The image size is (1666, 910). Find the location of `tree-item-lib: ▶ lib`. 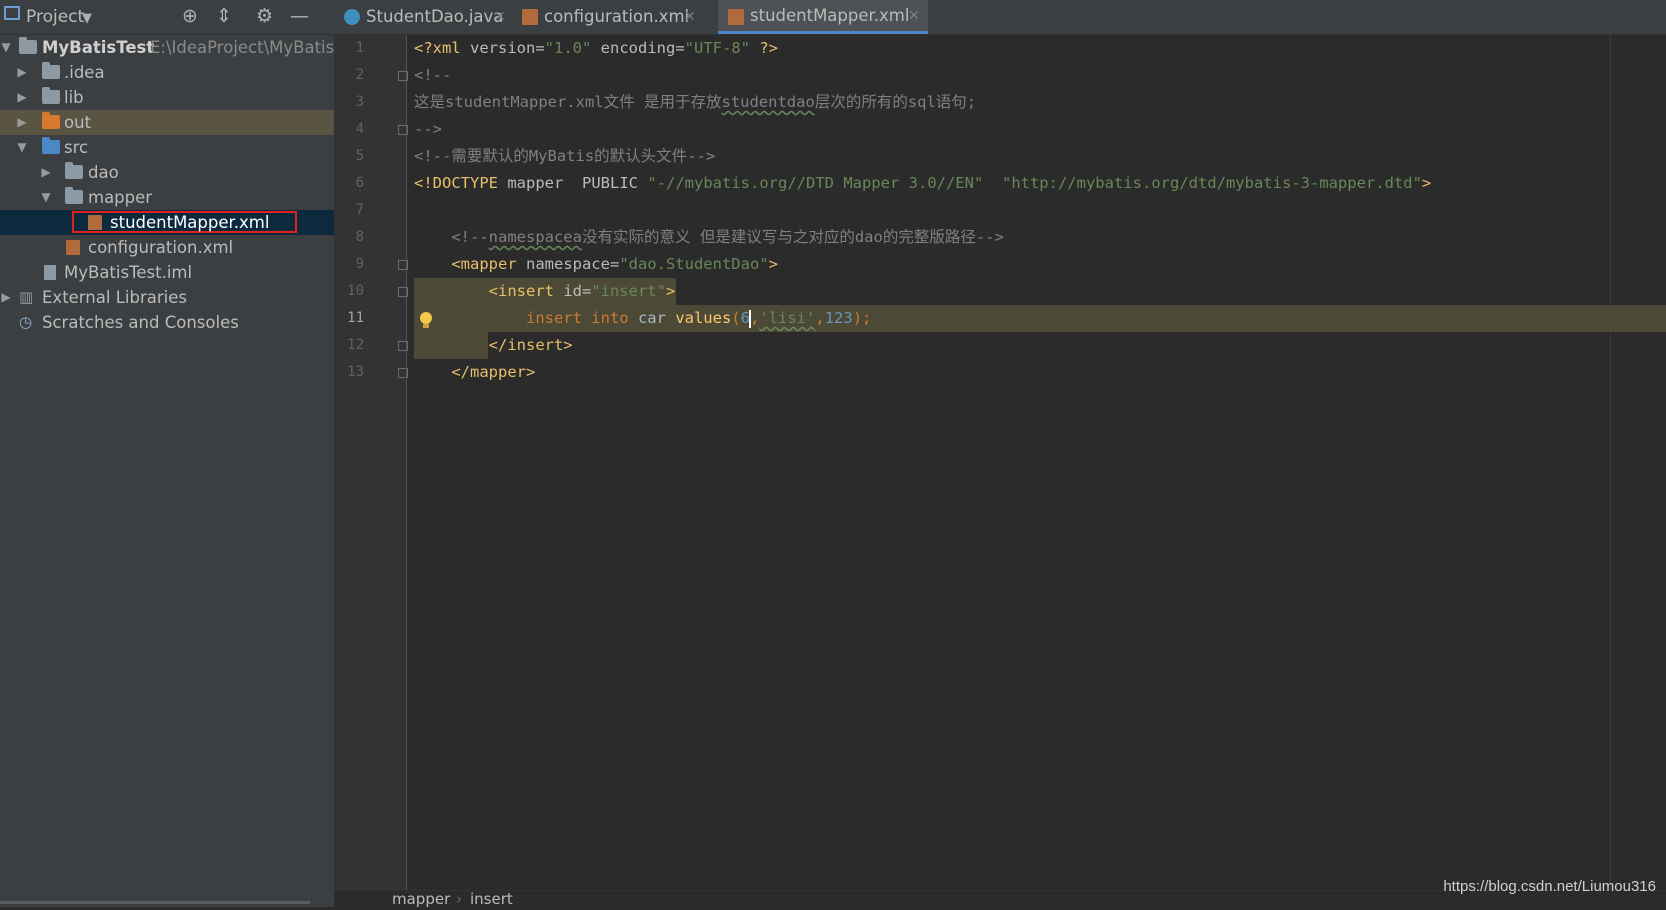

tree-item-lib: ▶ lib is located at coordinates (167, 97).